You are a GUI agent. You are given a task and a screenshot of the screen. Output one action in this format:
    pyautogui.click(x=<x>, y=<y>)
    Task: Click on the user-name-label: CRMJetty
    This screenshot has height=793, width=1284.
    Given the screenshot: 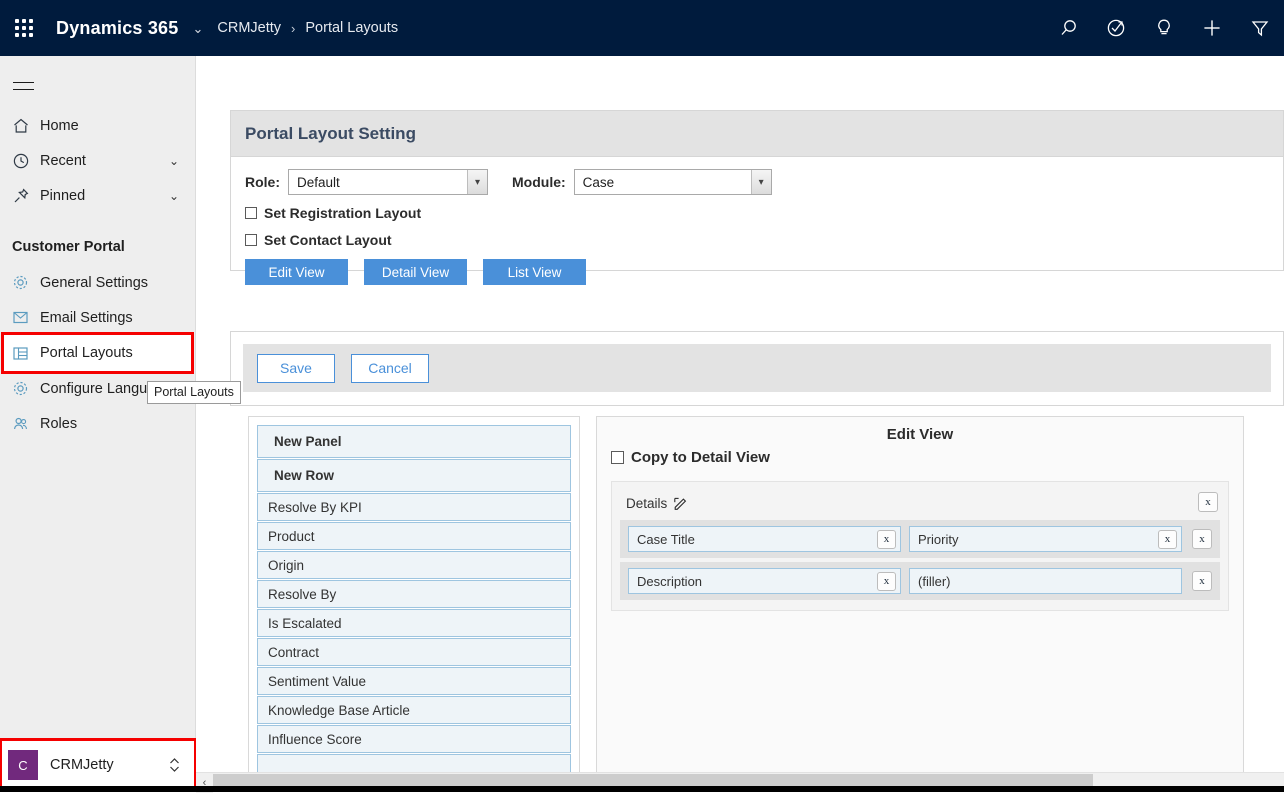 What is the action you would take?
    pyautogui.click(x=109, y=765)
    